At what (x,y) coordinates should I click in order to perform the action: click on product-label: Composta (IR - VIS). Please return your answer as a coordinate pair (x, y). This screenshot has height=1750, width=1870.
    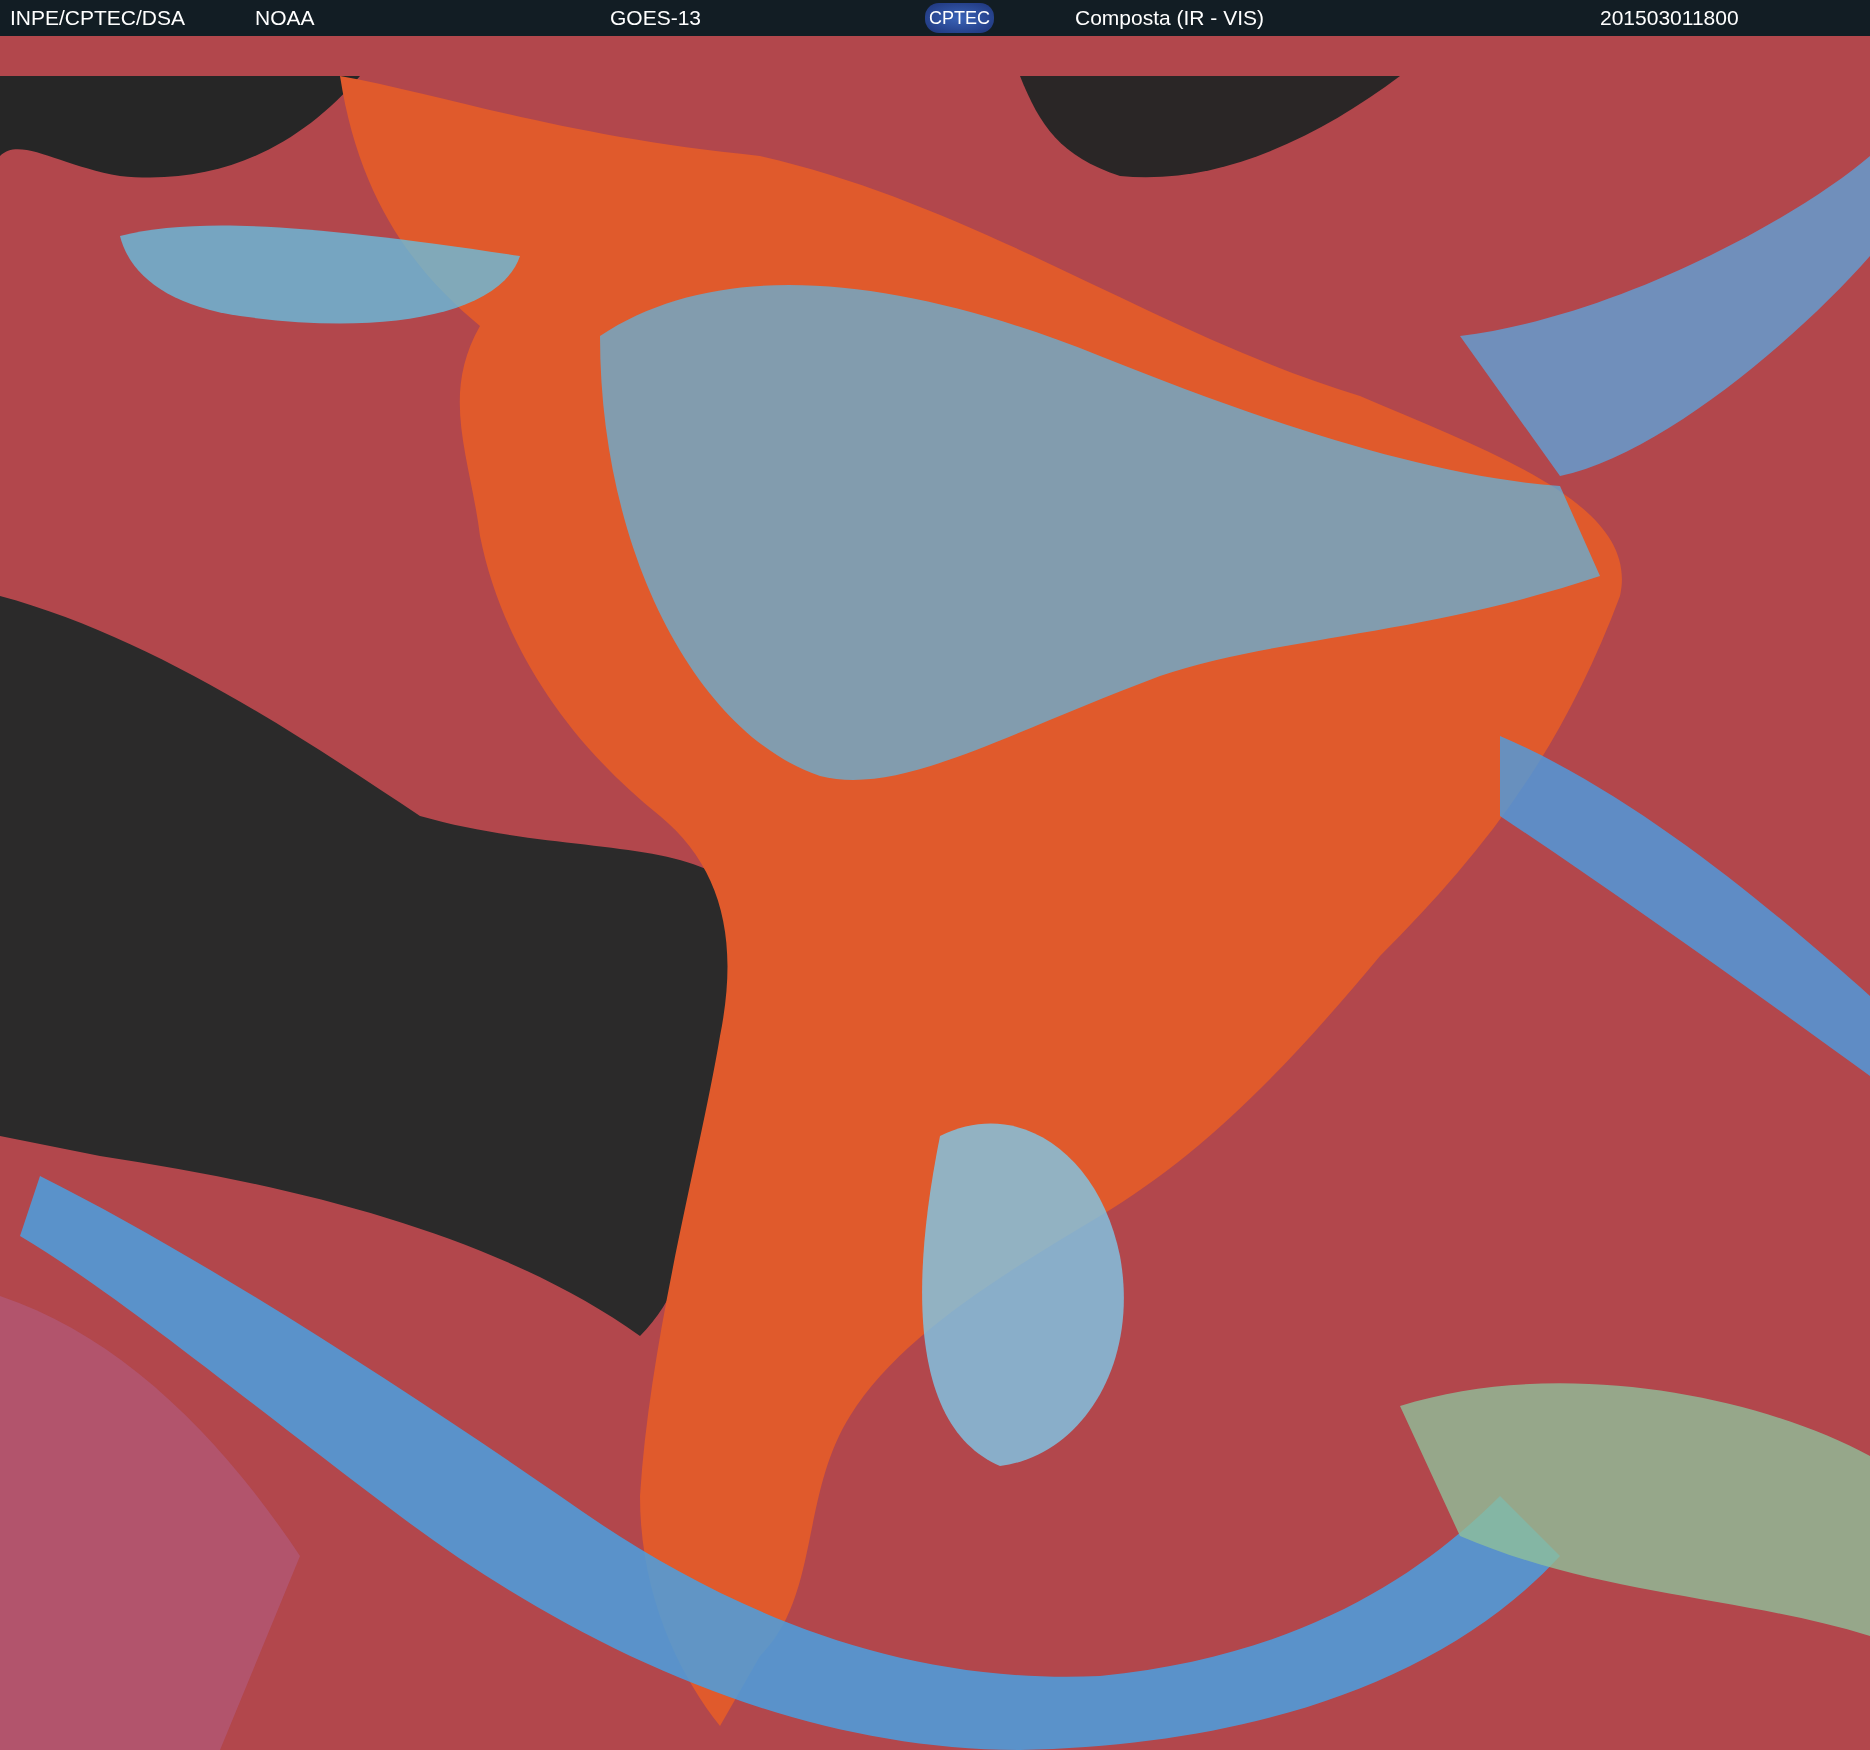
    Looking at the image, I should click on (1170, 18).